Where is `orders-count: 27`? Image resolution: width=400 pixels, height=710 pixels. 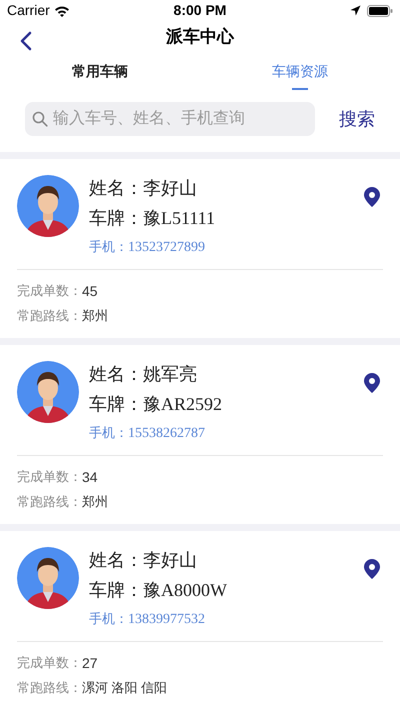
orders-count: 27 is located at coordinates (90, 663).